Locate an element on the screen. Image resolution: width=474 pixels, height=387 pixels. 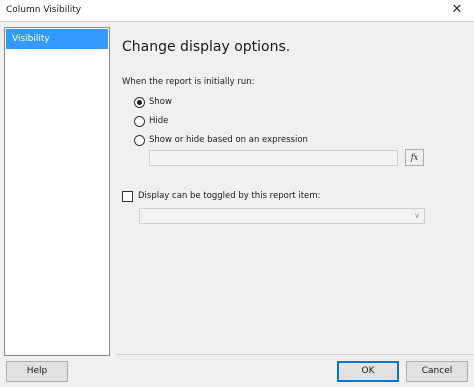
initial-run-label: When the report is initially run: is located at coordinates (188, 82).